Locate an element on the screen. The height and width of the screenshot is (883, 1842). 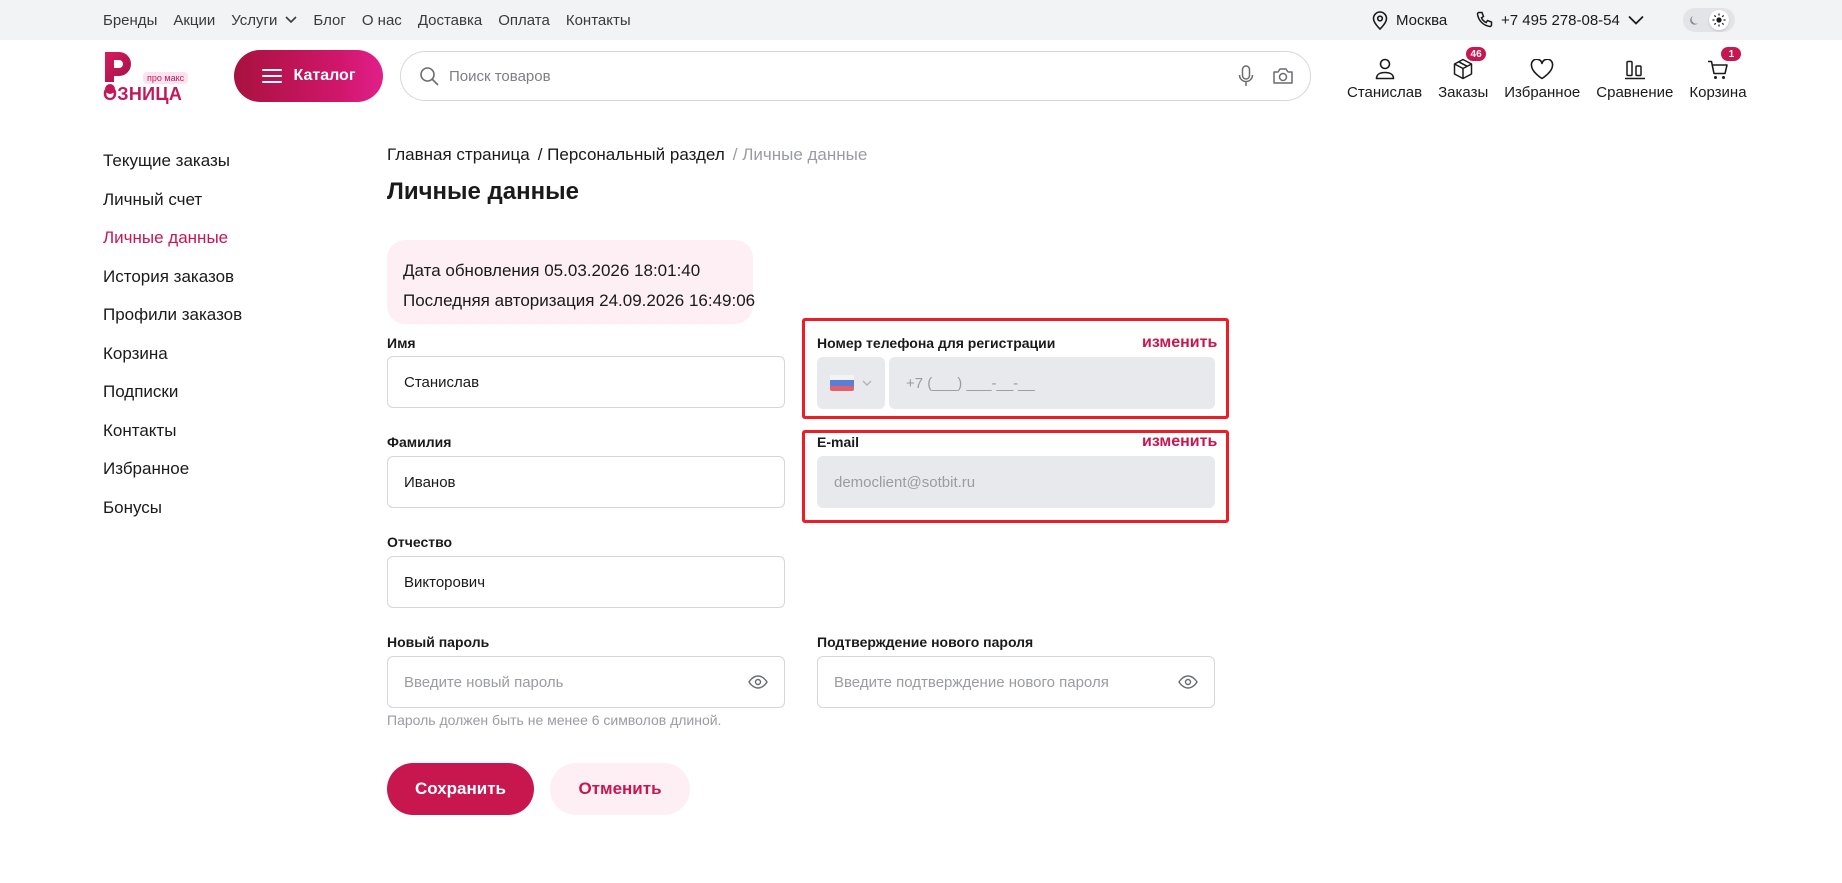
top-link-about: О нас is located at coordinates (382, 20).